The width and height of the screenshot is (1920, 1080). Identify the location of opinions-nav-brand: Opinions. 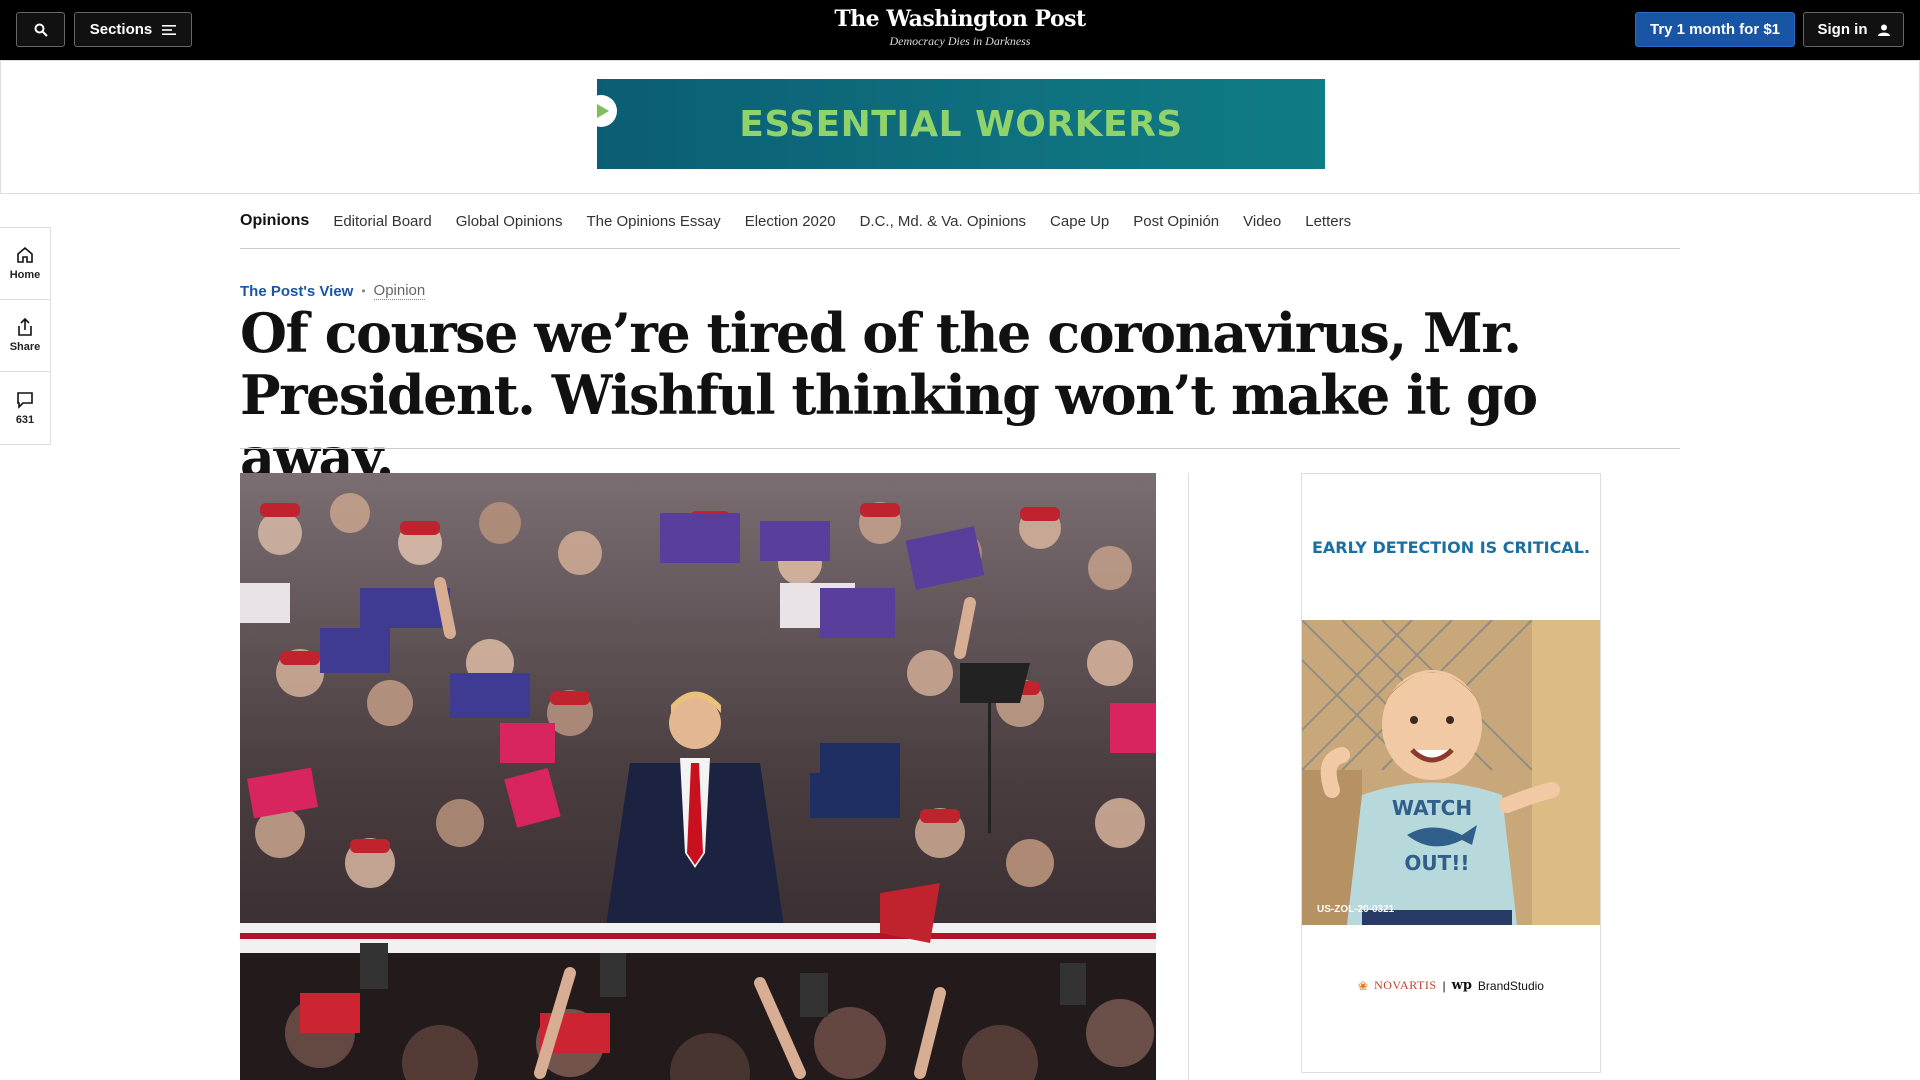
(274, 221).